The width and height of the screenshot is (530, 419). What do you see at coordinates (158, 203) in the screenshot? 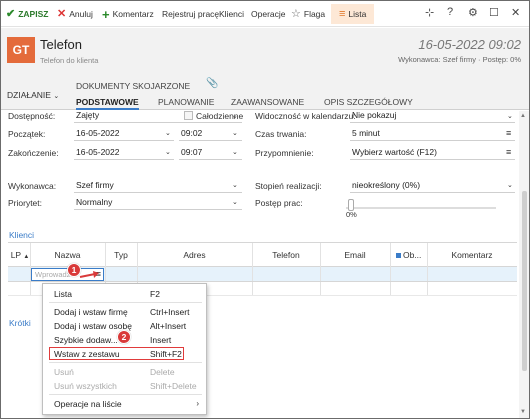
I see `priority-select: Normalny` at bounding box center [158, 203].